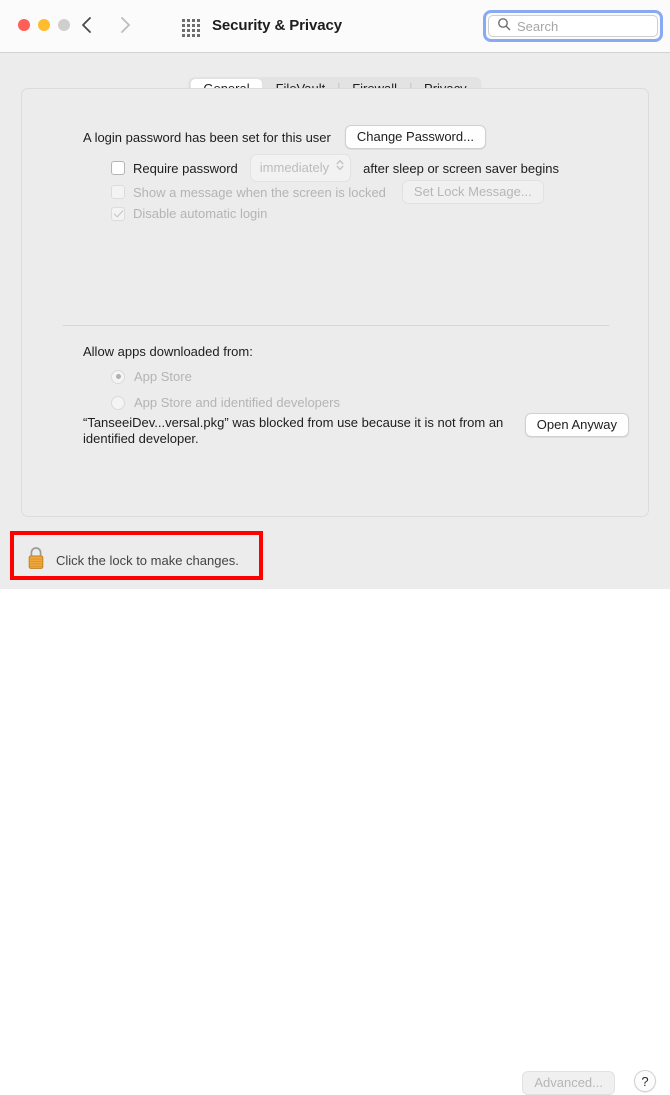 This screenshot has height=1095, width=670. What do you see at coordinates (125, 25) in the screenshot?
I see `forward-arrow-icon` at bounding box center [125, 25].